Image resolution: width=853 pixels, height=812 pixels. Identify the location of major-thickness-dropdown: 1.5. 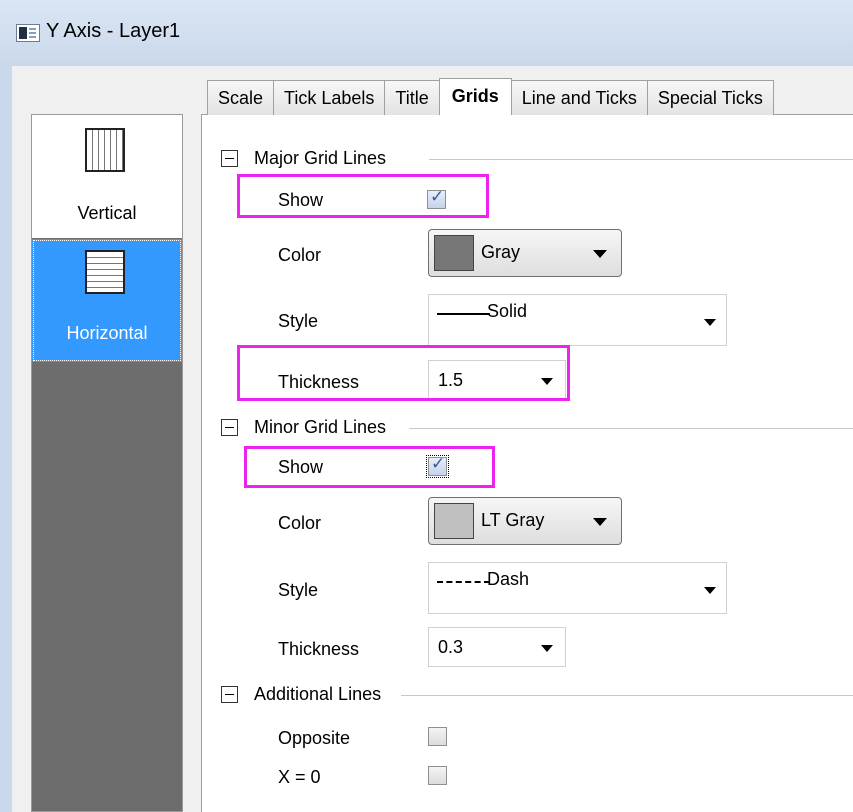
(497, 380).